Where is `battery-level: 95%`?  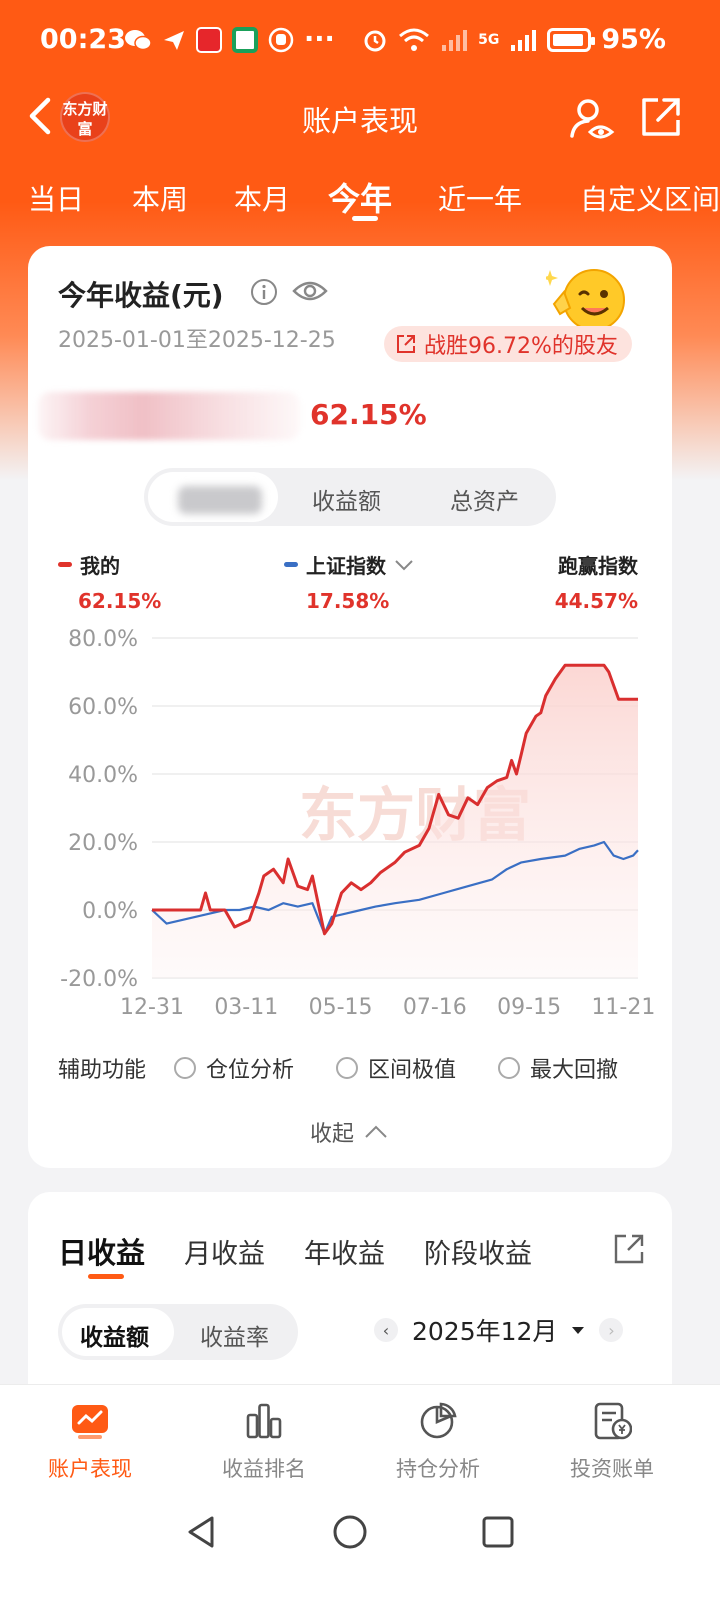
battery-level: 95% is located at coordinates (633, 39).